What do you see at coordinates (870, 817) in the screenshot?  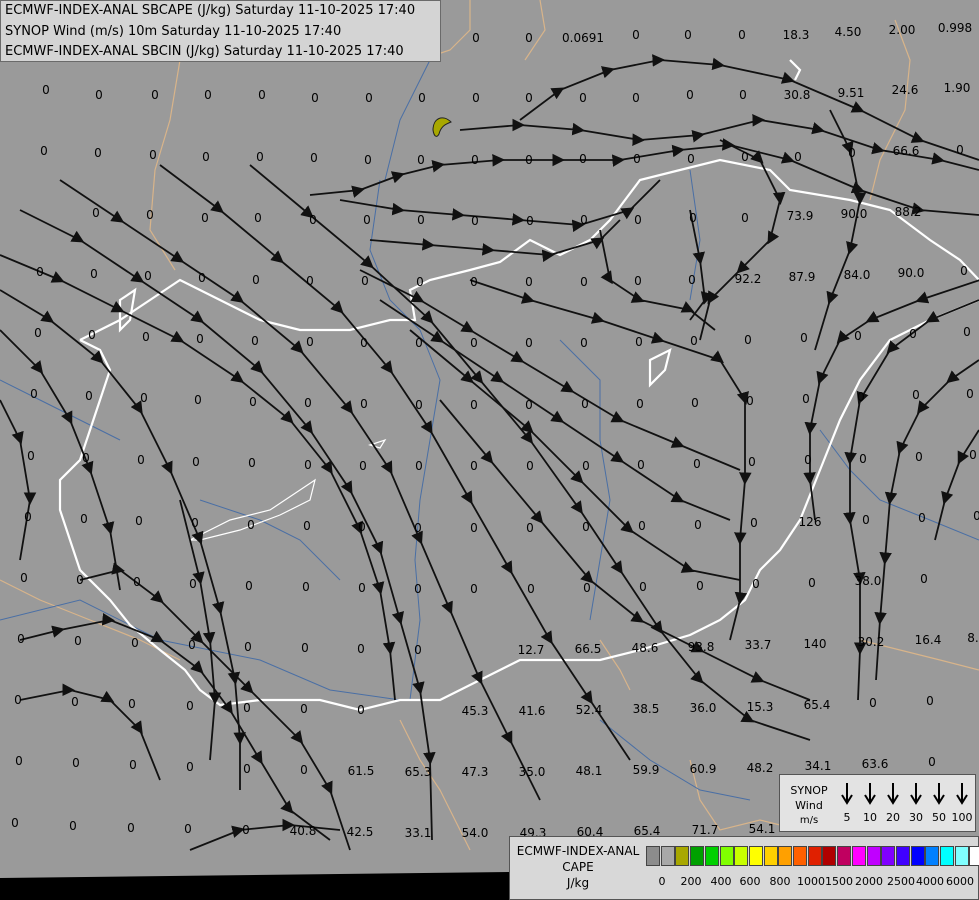 I see `wind-speed-label: 10` at bounding box center [870, 817].